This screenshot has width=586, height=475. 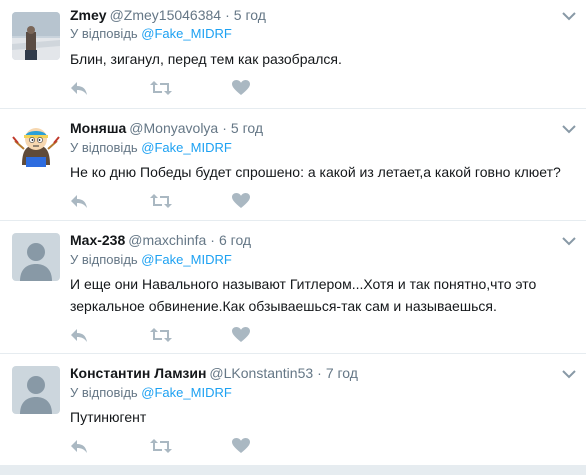 I want to click on user-handle: @Zmey15046384, so click(x=166, y=15).